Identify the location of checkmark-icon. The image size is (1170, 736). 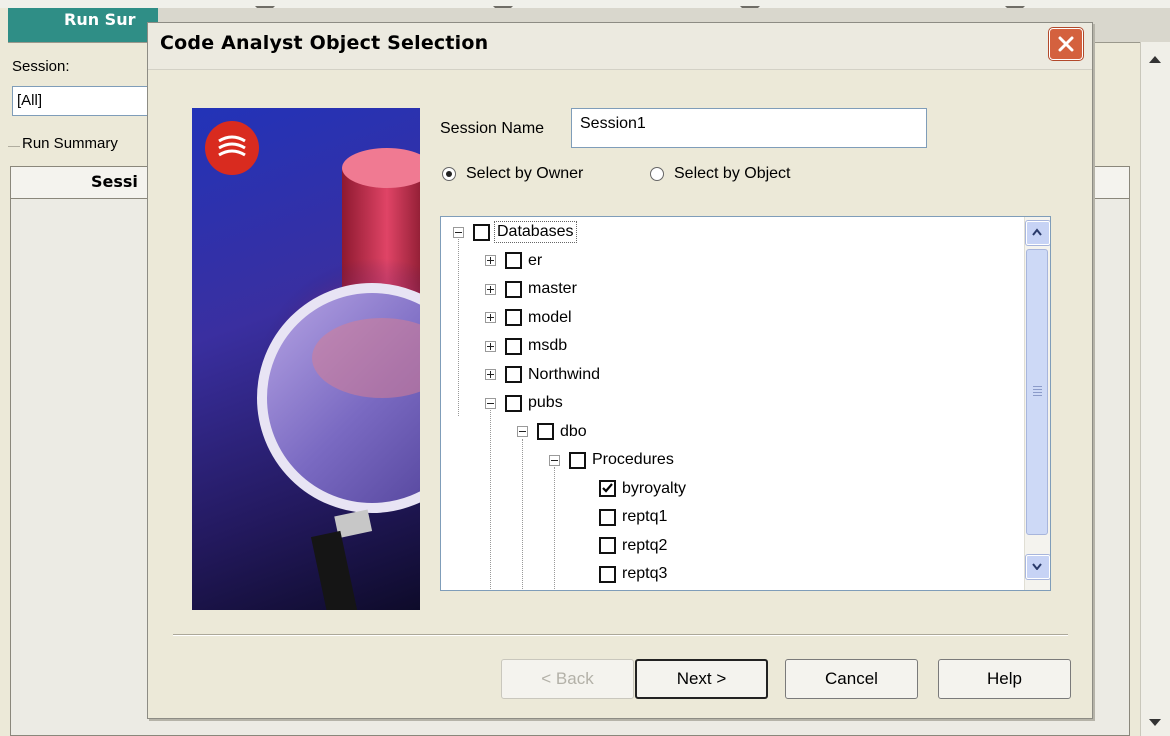
(607, 488).